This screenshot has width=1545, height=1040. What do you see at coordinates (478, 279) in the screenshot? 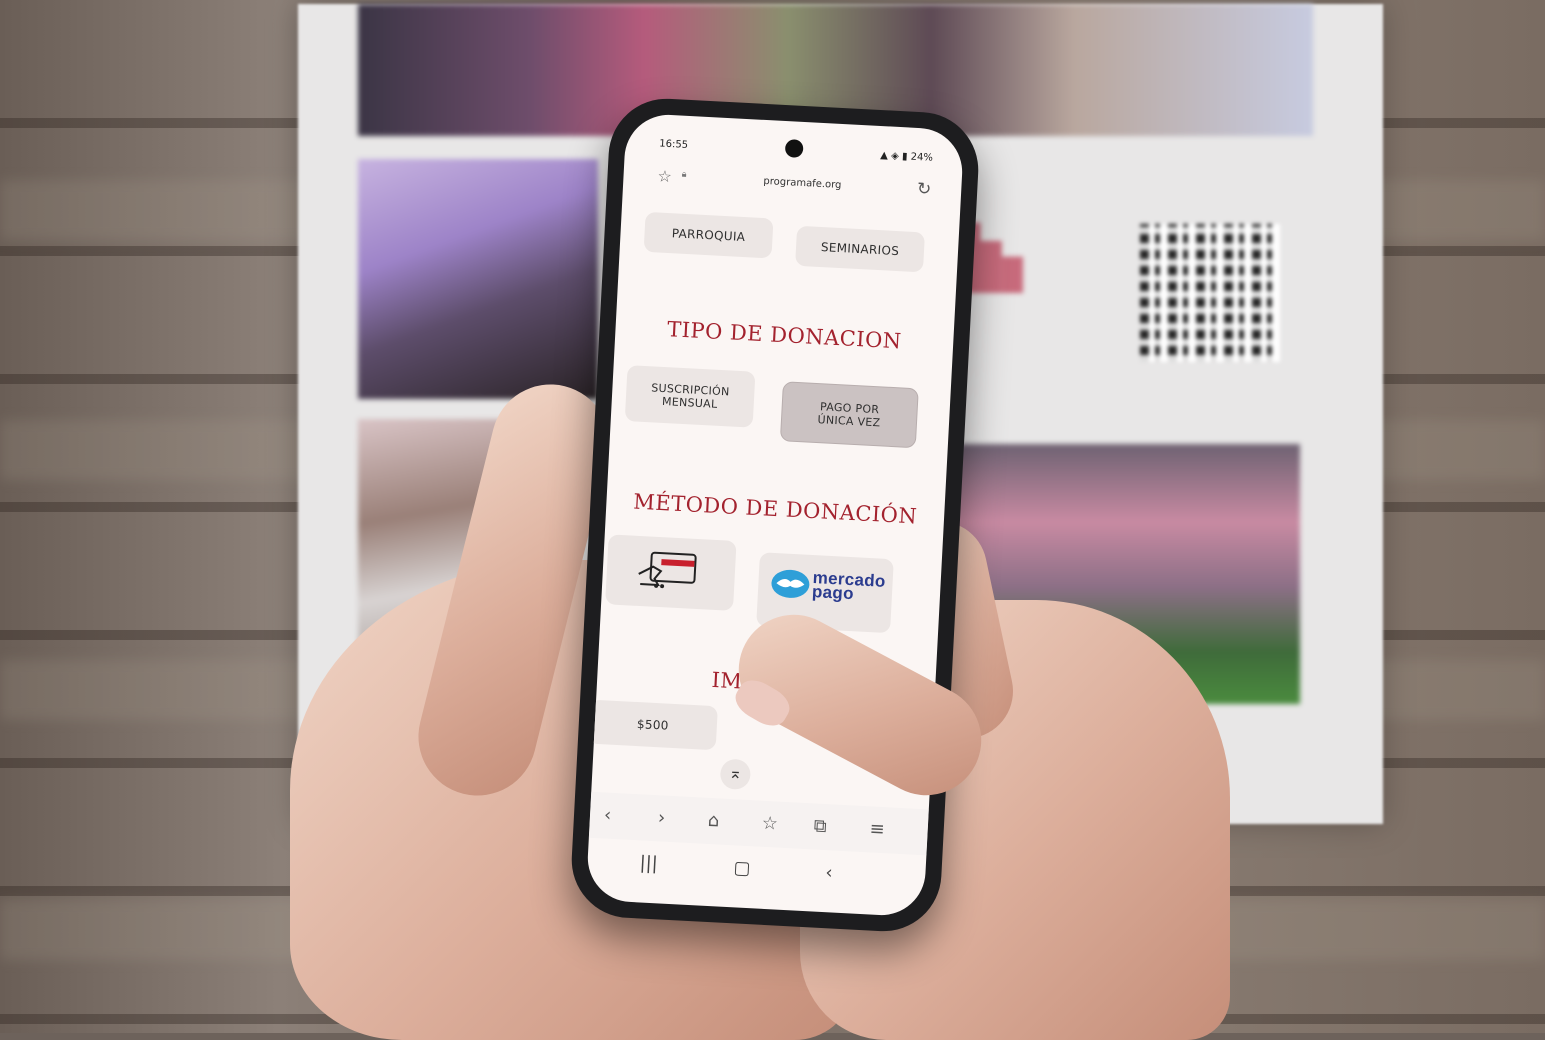
I see `poster-photo` at bounding box center [478, 279].